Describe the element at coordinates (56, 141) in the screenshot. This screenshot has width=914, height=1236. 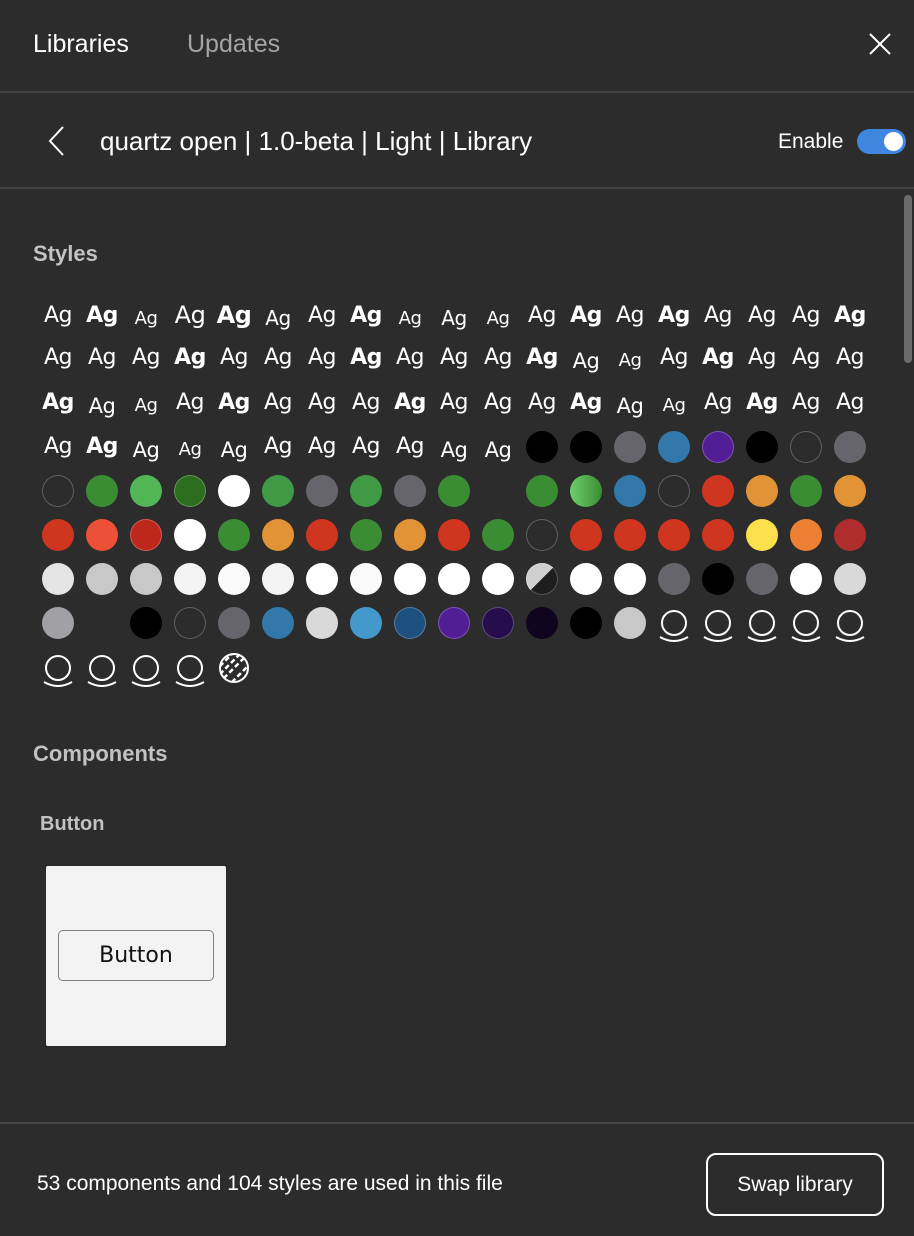
I see `chevron-left-icon` at that location.